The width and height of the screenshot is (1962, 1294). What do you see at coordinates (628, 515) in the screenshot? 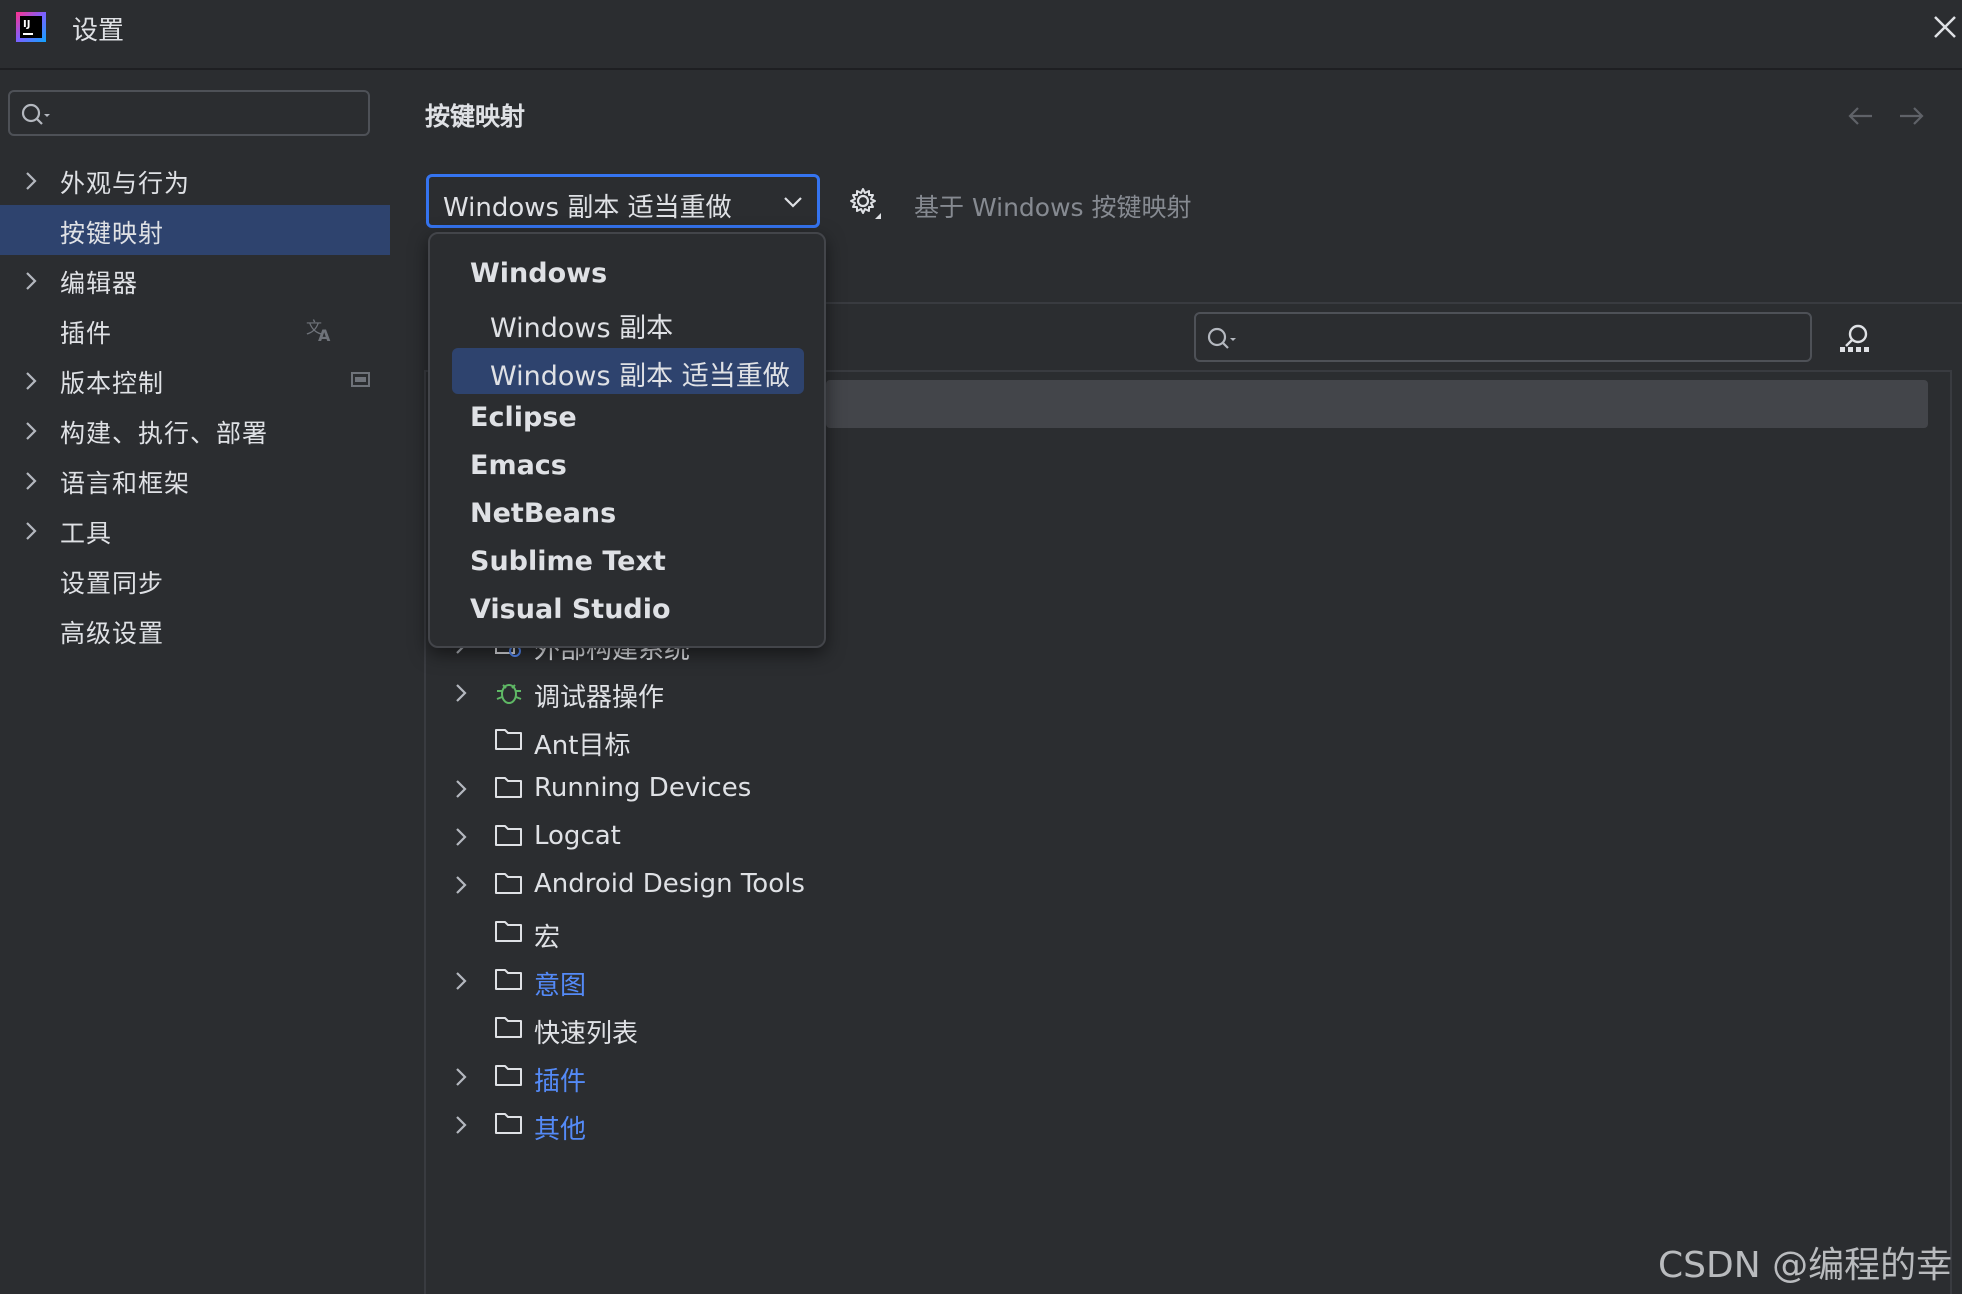
I see `keymap-option: NetBeans` at bounding box center [628, 515].